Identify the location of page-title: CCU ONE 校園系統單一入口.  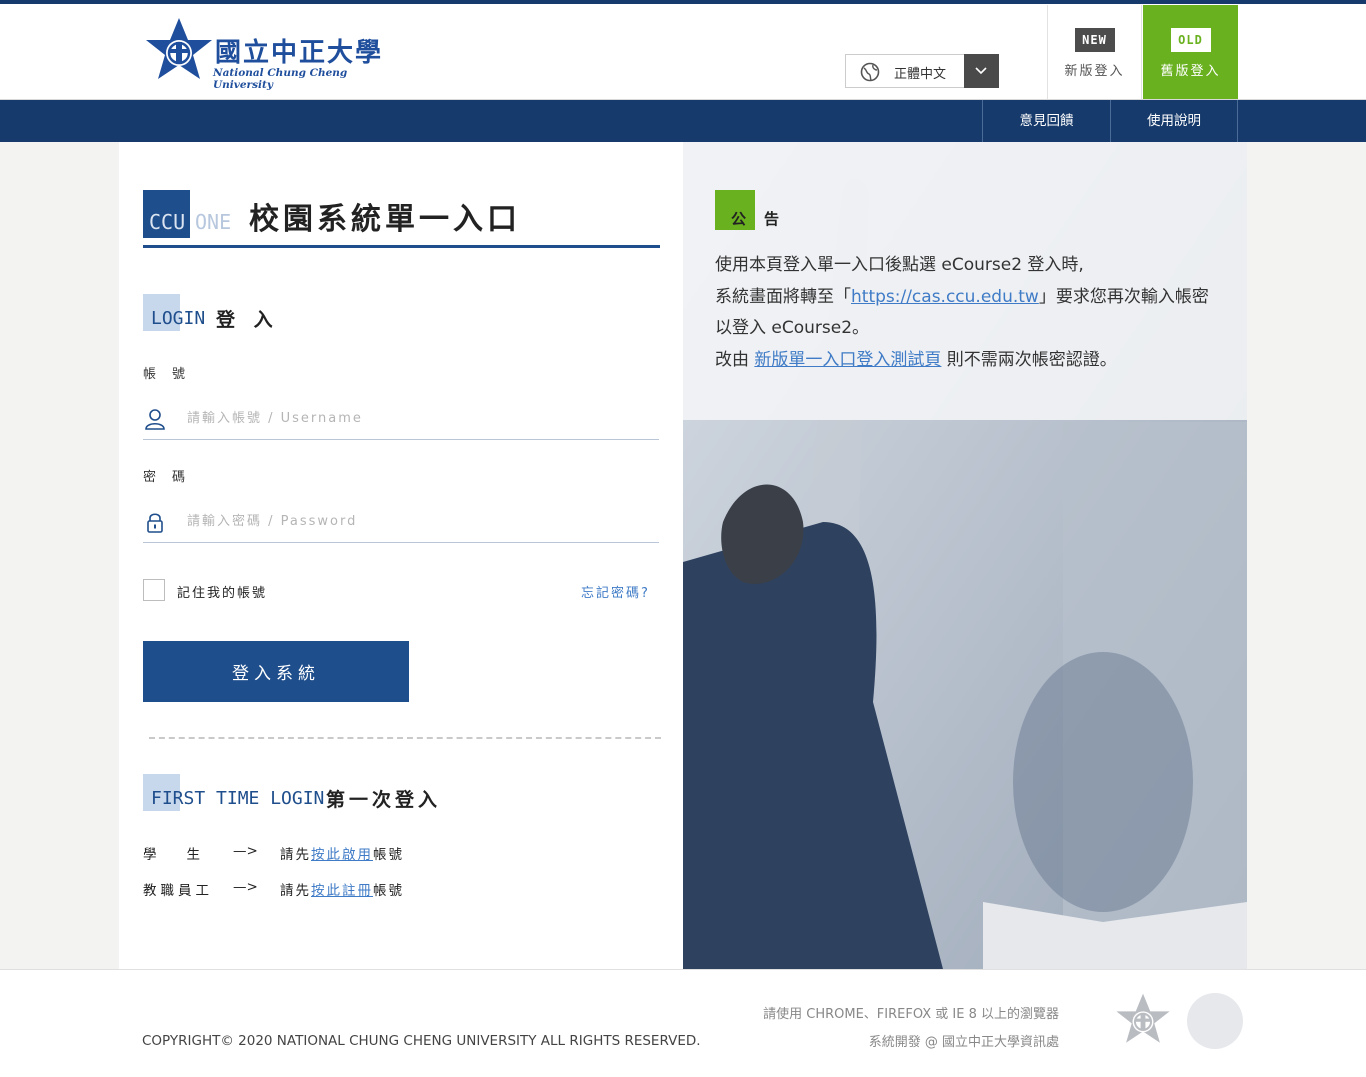
(401, 219).